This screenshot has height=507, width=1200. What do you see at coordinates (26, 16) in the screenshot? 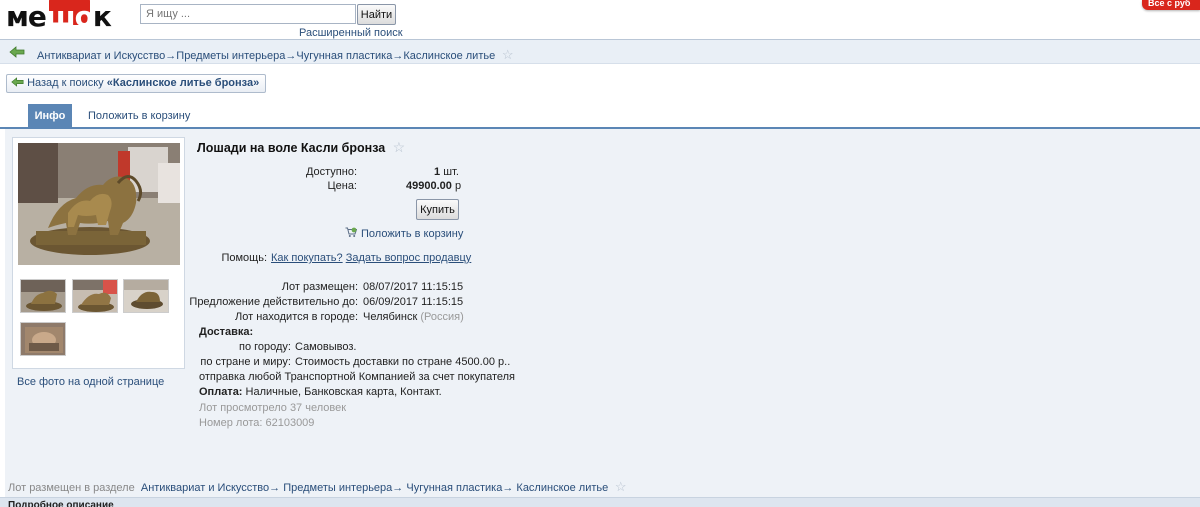
I see `logo-text-1: ме` at bounding box center [26, 16].